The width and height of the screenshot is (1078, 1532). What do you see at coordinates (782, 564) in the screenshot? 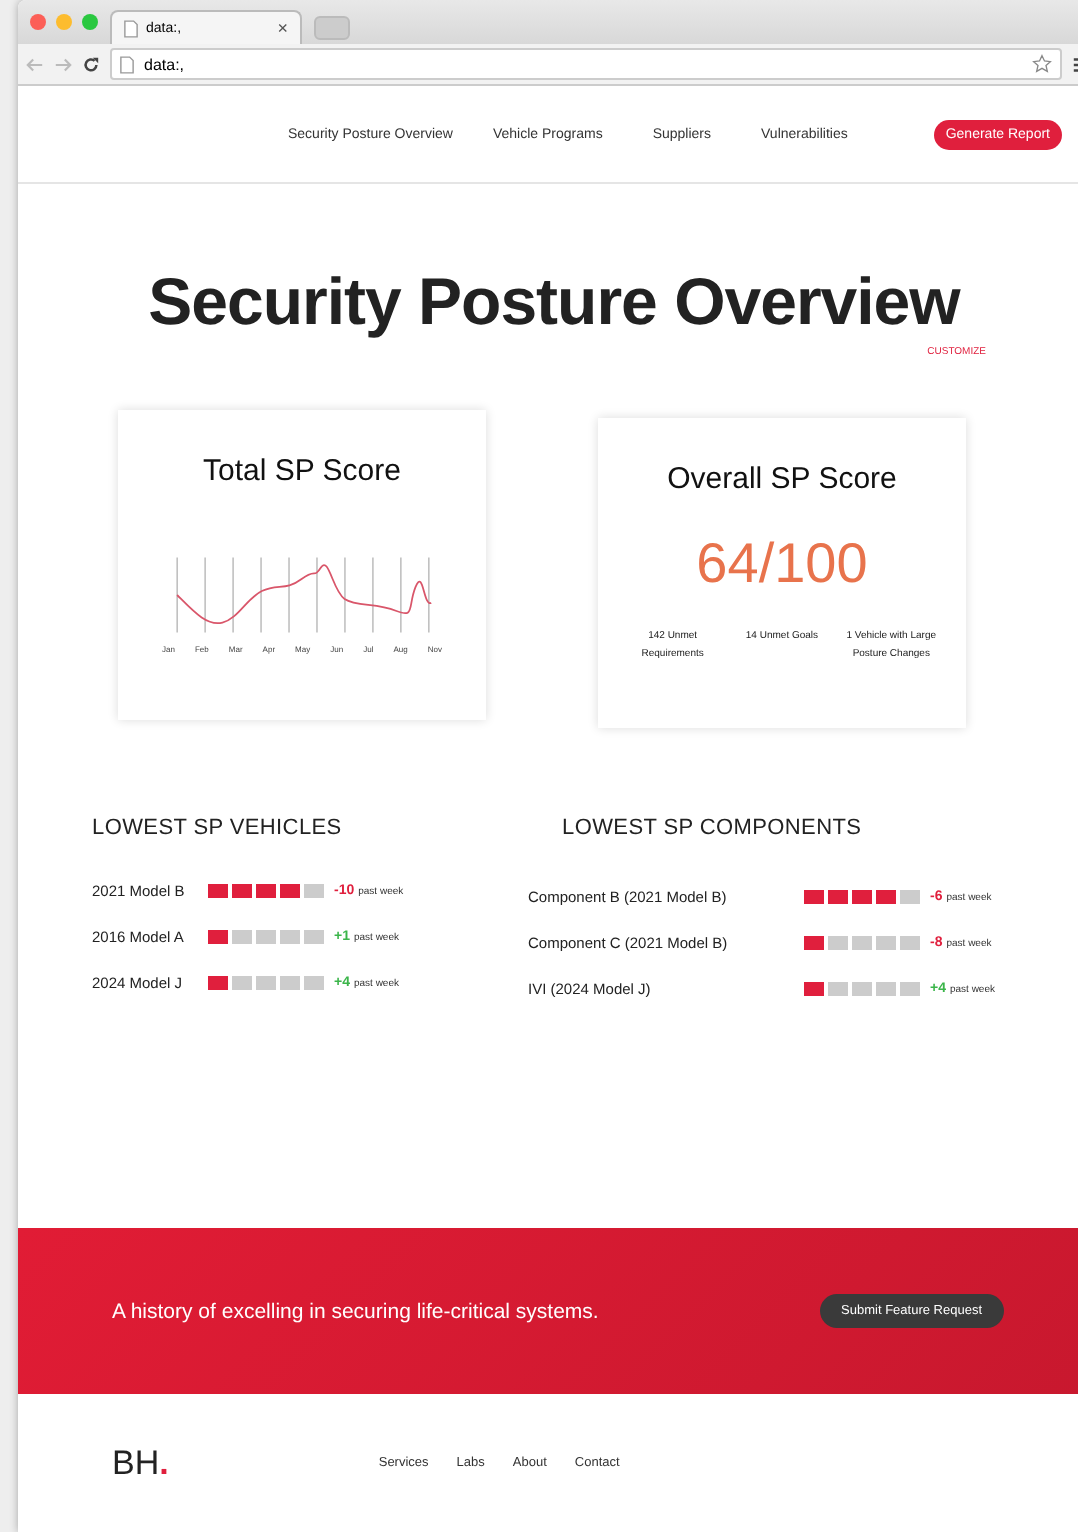
I see `score-value: 64/100` at bounding box center [782, 564].